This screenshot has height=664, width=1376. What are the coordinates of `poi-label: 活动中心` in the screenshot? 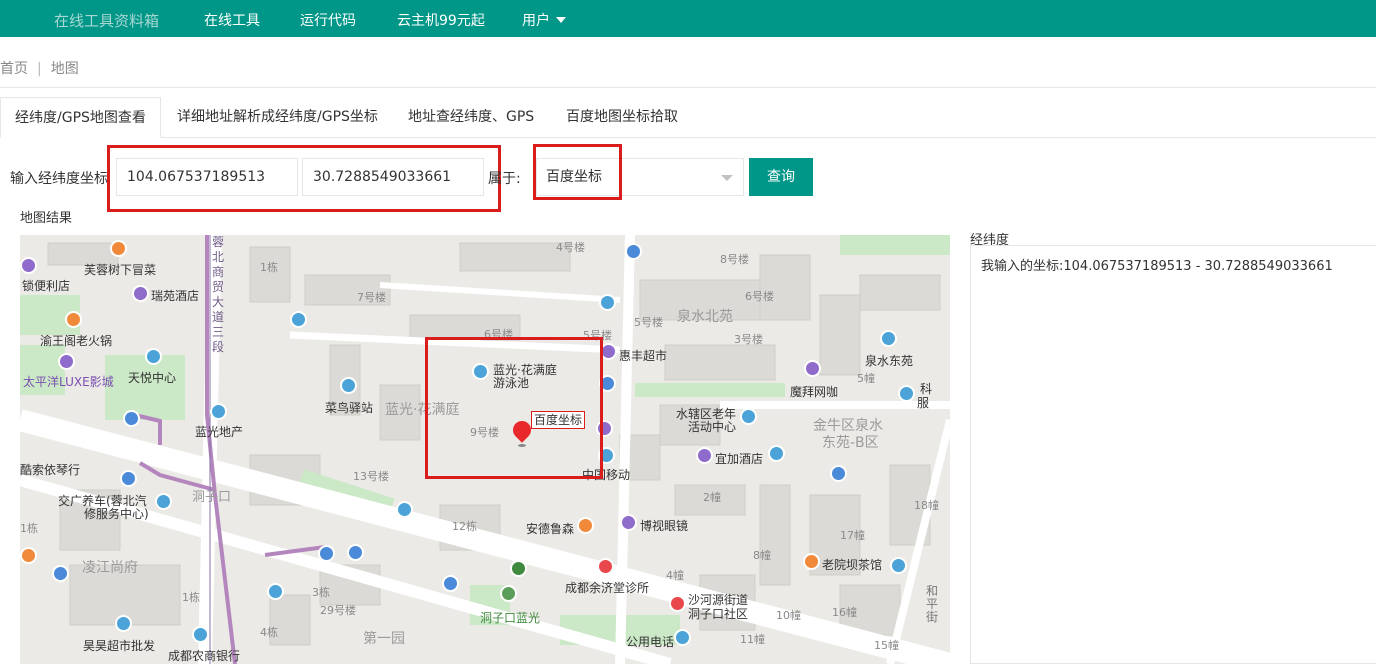 It's located at (712, 426).